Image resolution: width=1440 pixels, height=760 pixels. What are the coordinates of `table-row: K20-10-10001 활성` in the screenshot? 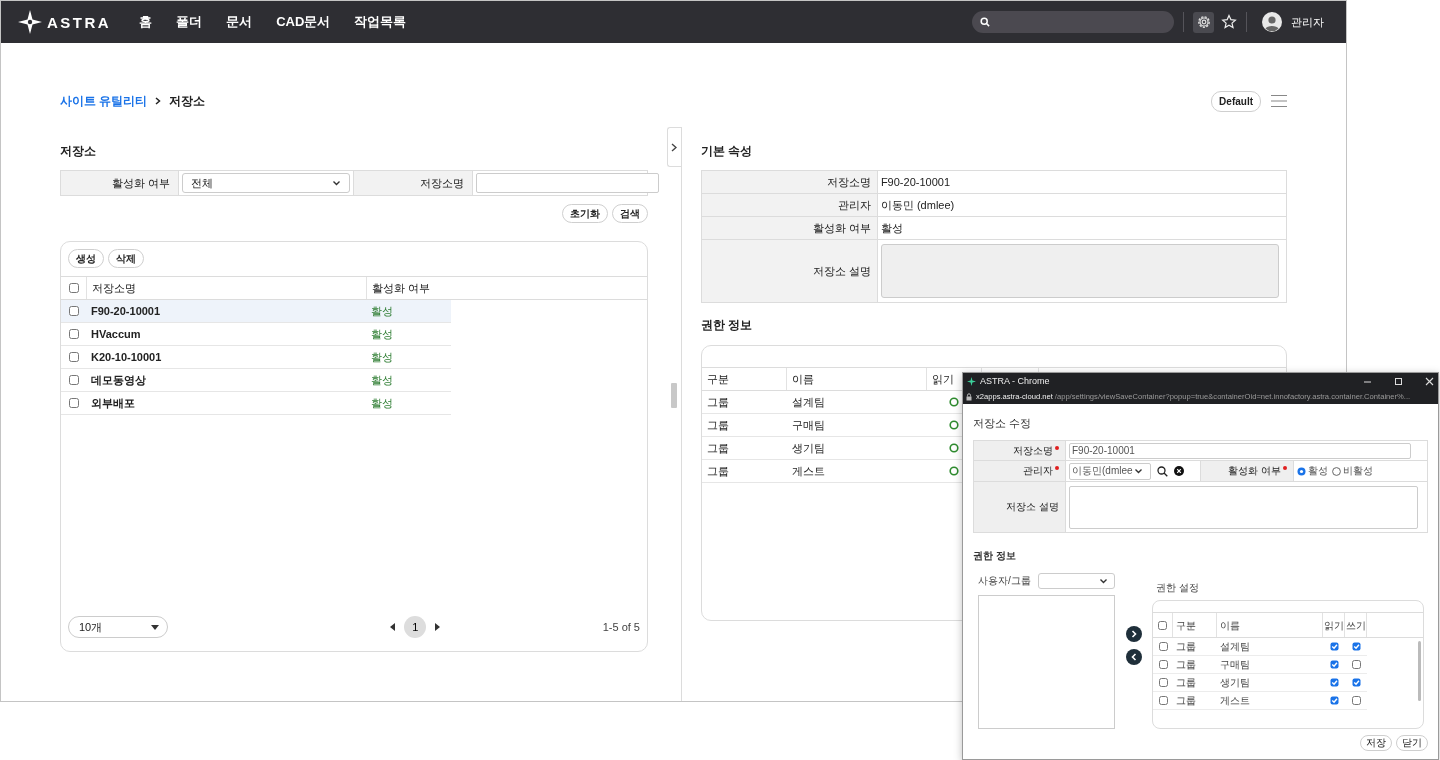 It's located at (256, 357).